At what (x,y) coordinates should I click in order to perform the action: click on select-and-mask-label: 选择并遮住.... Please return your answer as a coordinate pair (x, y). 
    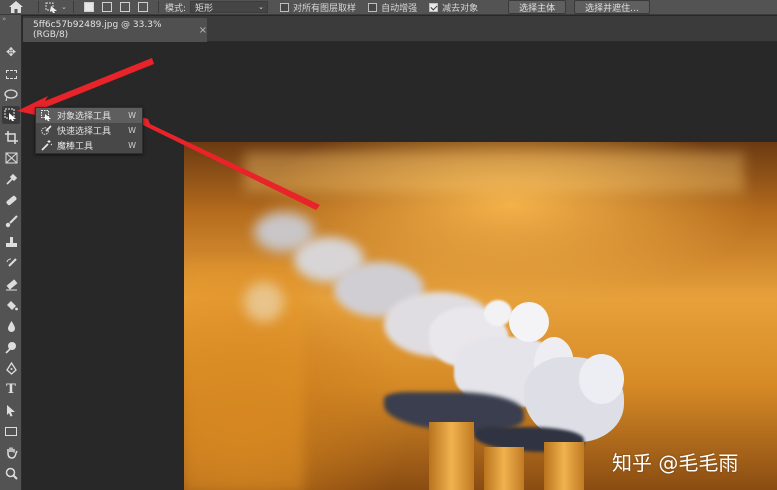
    Looking at the image, I should click on (612, 8).